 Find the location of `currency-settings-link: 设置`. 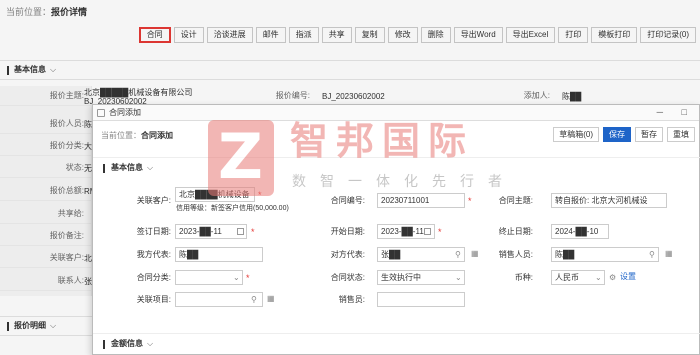

currency-settings-link: 设置 is located at coordinates (628, 277).